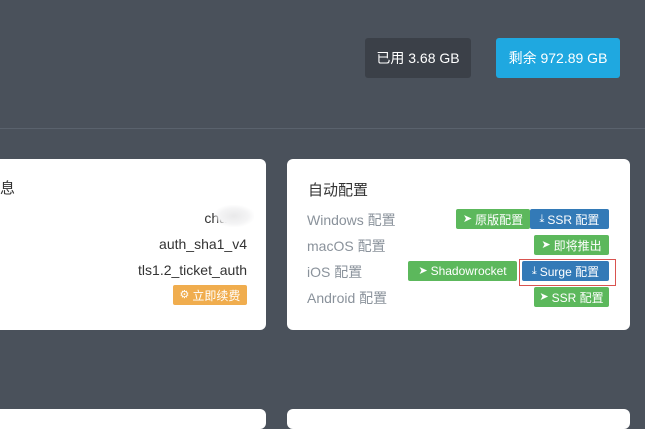 This screenshot has height=429, width=645. What do you see at coordinates (558, 58) in the screenshot?
I see `remaining-traffic-badge: 剩余 972.89 GB` at bounding box center [558, 58].